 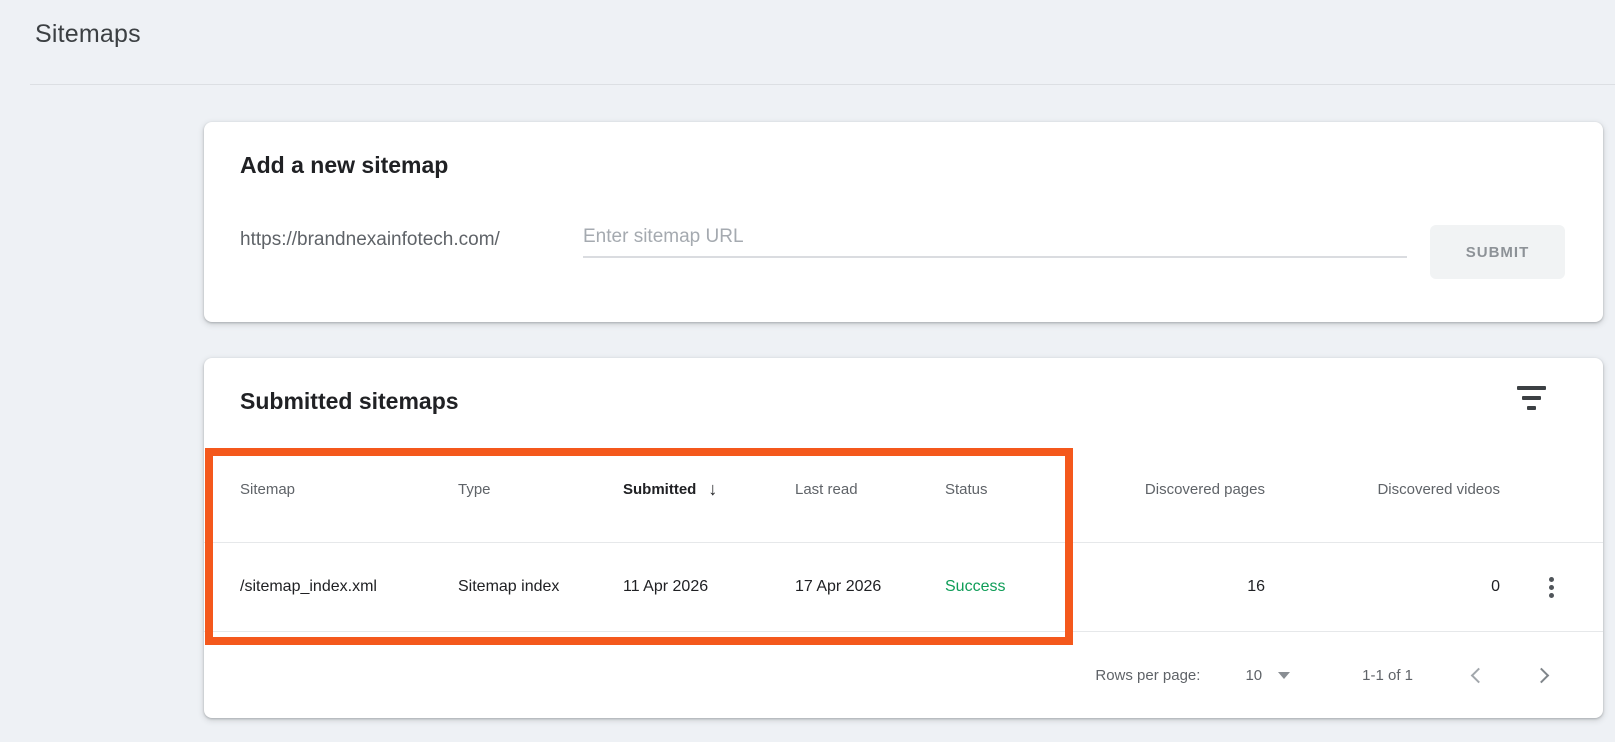 I want to click on column-header-sitemap: Sitemap, so click(x=349, y=489).